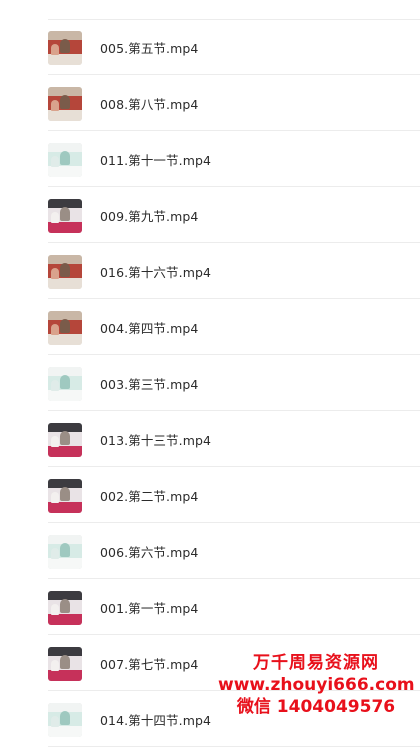 The image size is (420, 747). What do you see at coordinates (210, 551) in the screenshot?
I see `file-row: 006.第六节.mp4` at bounding box center [210, 551].